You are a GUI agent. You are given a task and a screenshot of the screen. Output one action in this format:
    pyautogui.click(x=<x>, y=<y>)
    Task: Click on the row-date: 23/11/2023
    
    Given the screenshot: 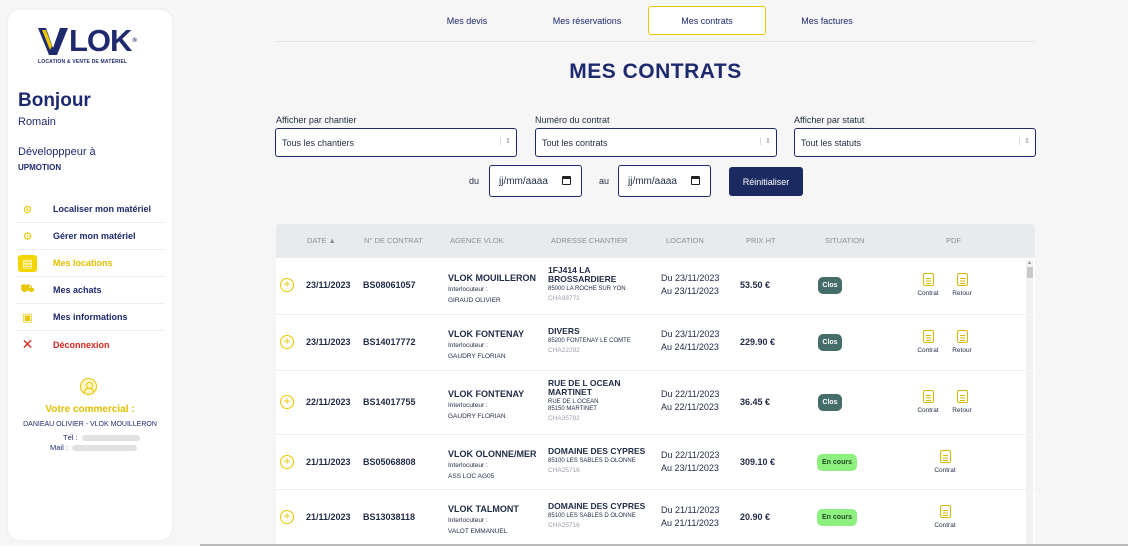 What is the action you would take?
    pyautogui.click(x=328, y=342)
    